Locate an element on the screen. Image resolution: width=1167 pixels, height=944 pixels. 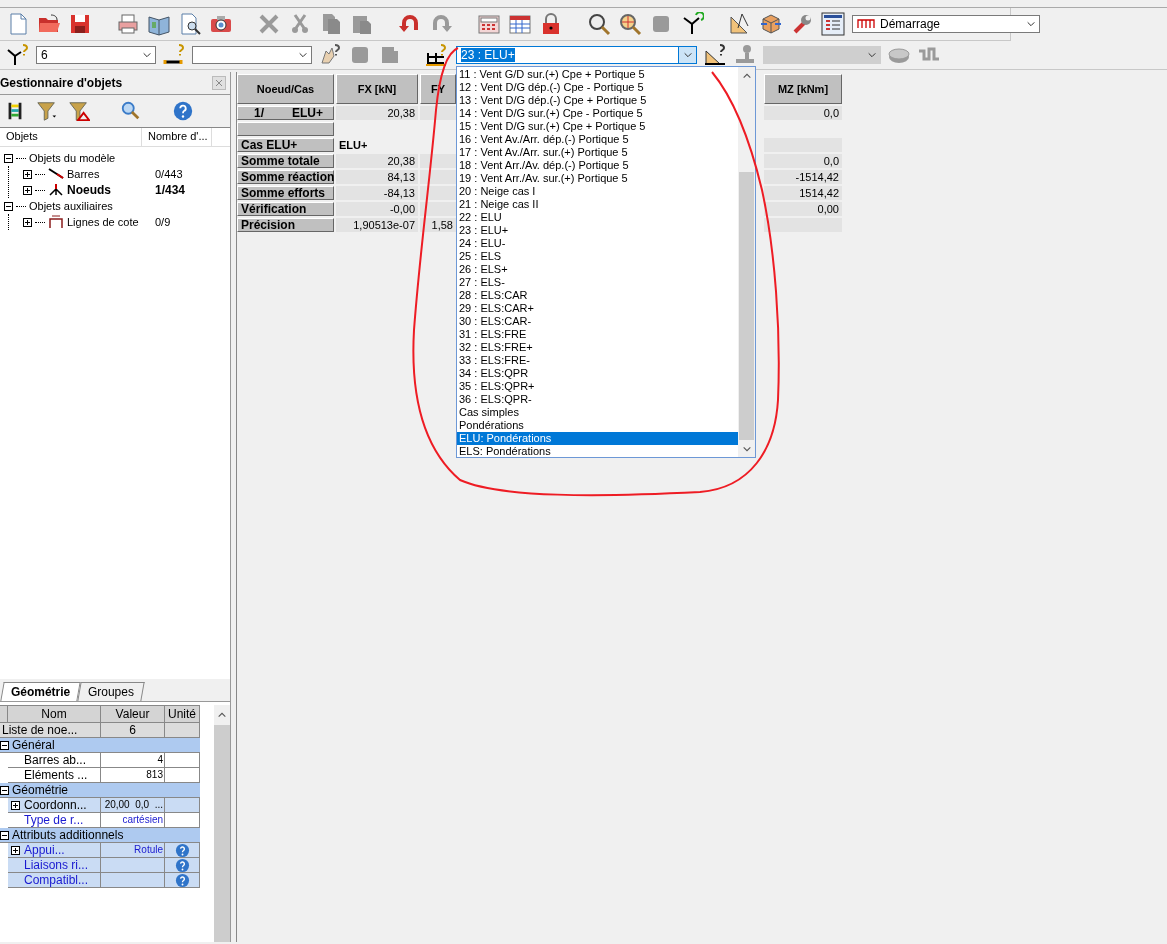
filter-clear-icon is located at coordinates (79, 111).